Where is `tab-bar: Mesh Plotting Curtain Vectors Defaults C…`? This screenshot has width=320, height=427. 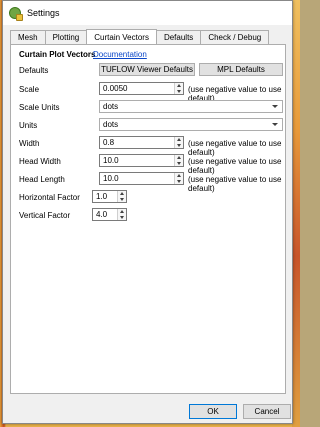
tab-bar: Mesh Plotting Curtain Vectors Defaults C… is located at coordinates (140, 36).